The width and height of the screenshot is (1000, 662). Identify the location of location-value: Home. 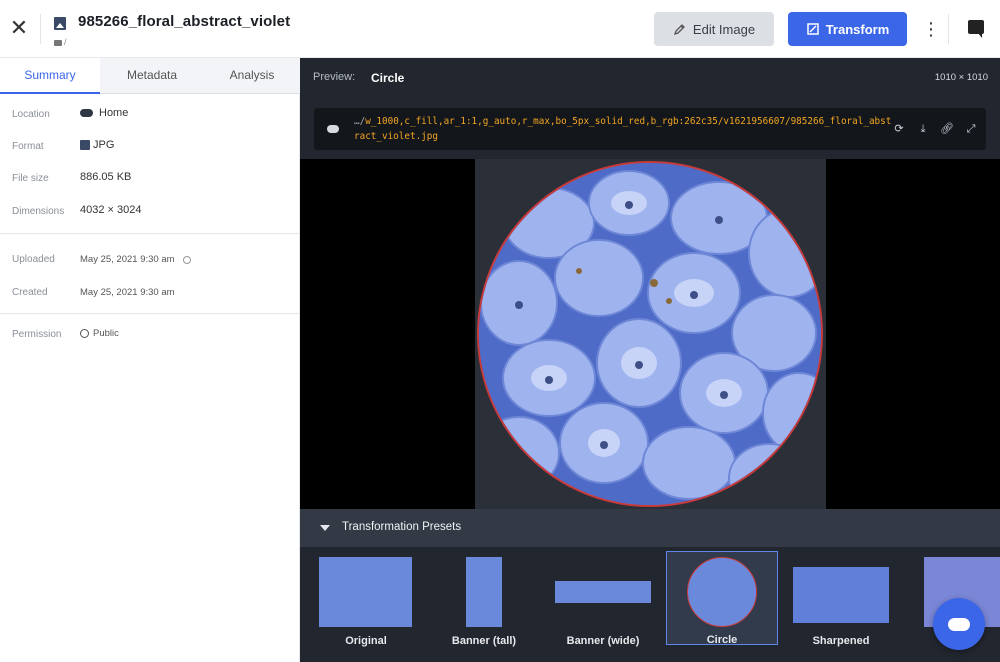
(104, 113).